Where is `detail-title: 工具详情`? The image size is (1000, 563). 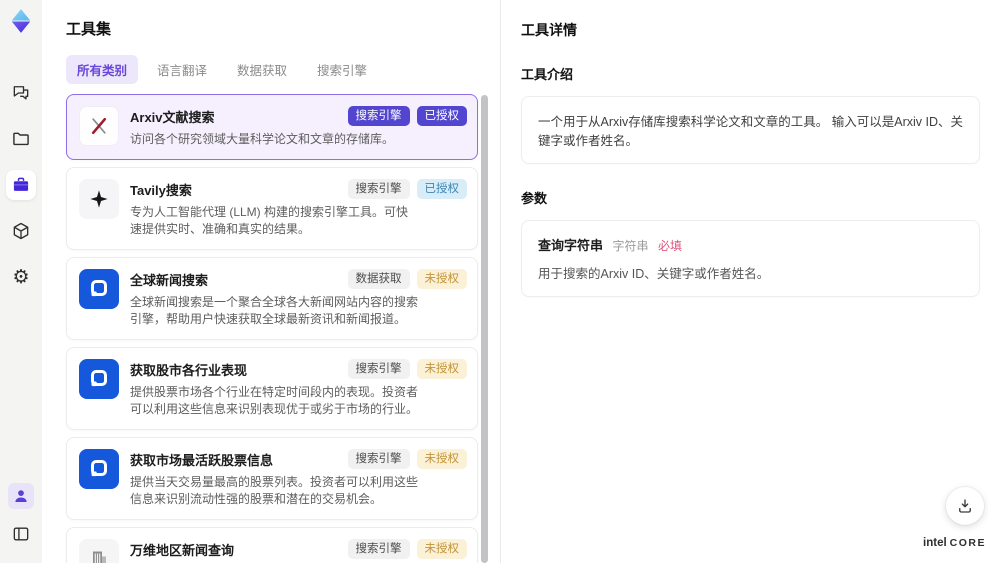
detail-title: 工具详情 is located at coordinates (549, 30).